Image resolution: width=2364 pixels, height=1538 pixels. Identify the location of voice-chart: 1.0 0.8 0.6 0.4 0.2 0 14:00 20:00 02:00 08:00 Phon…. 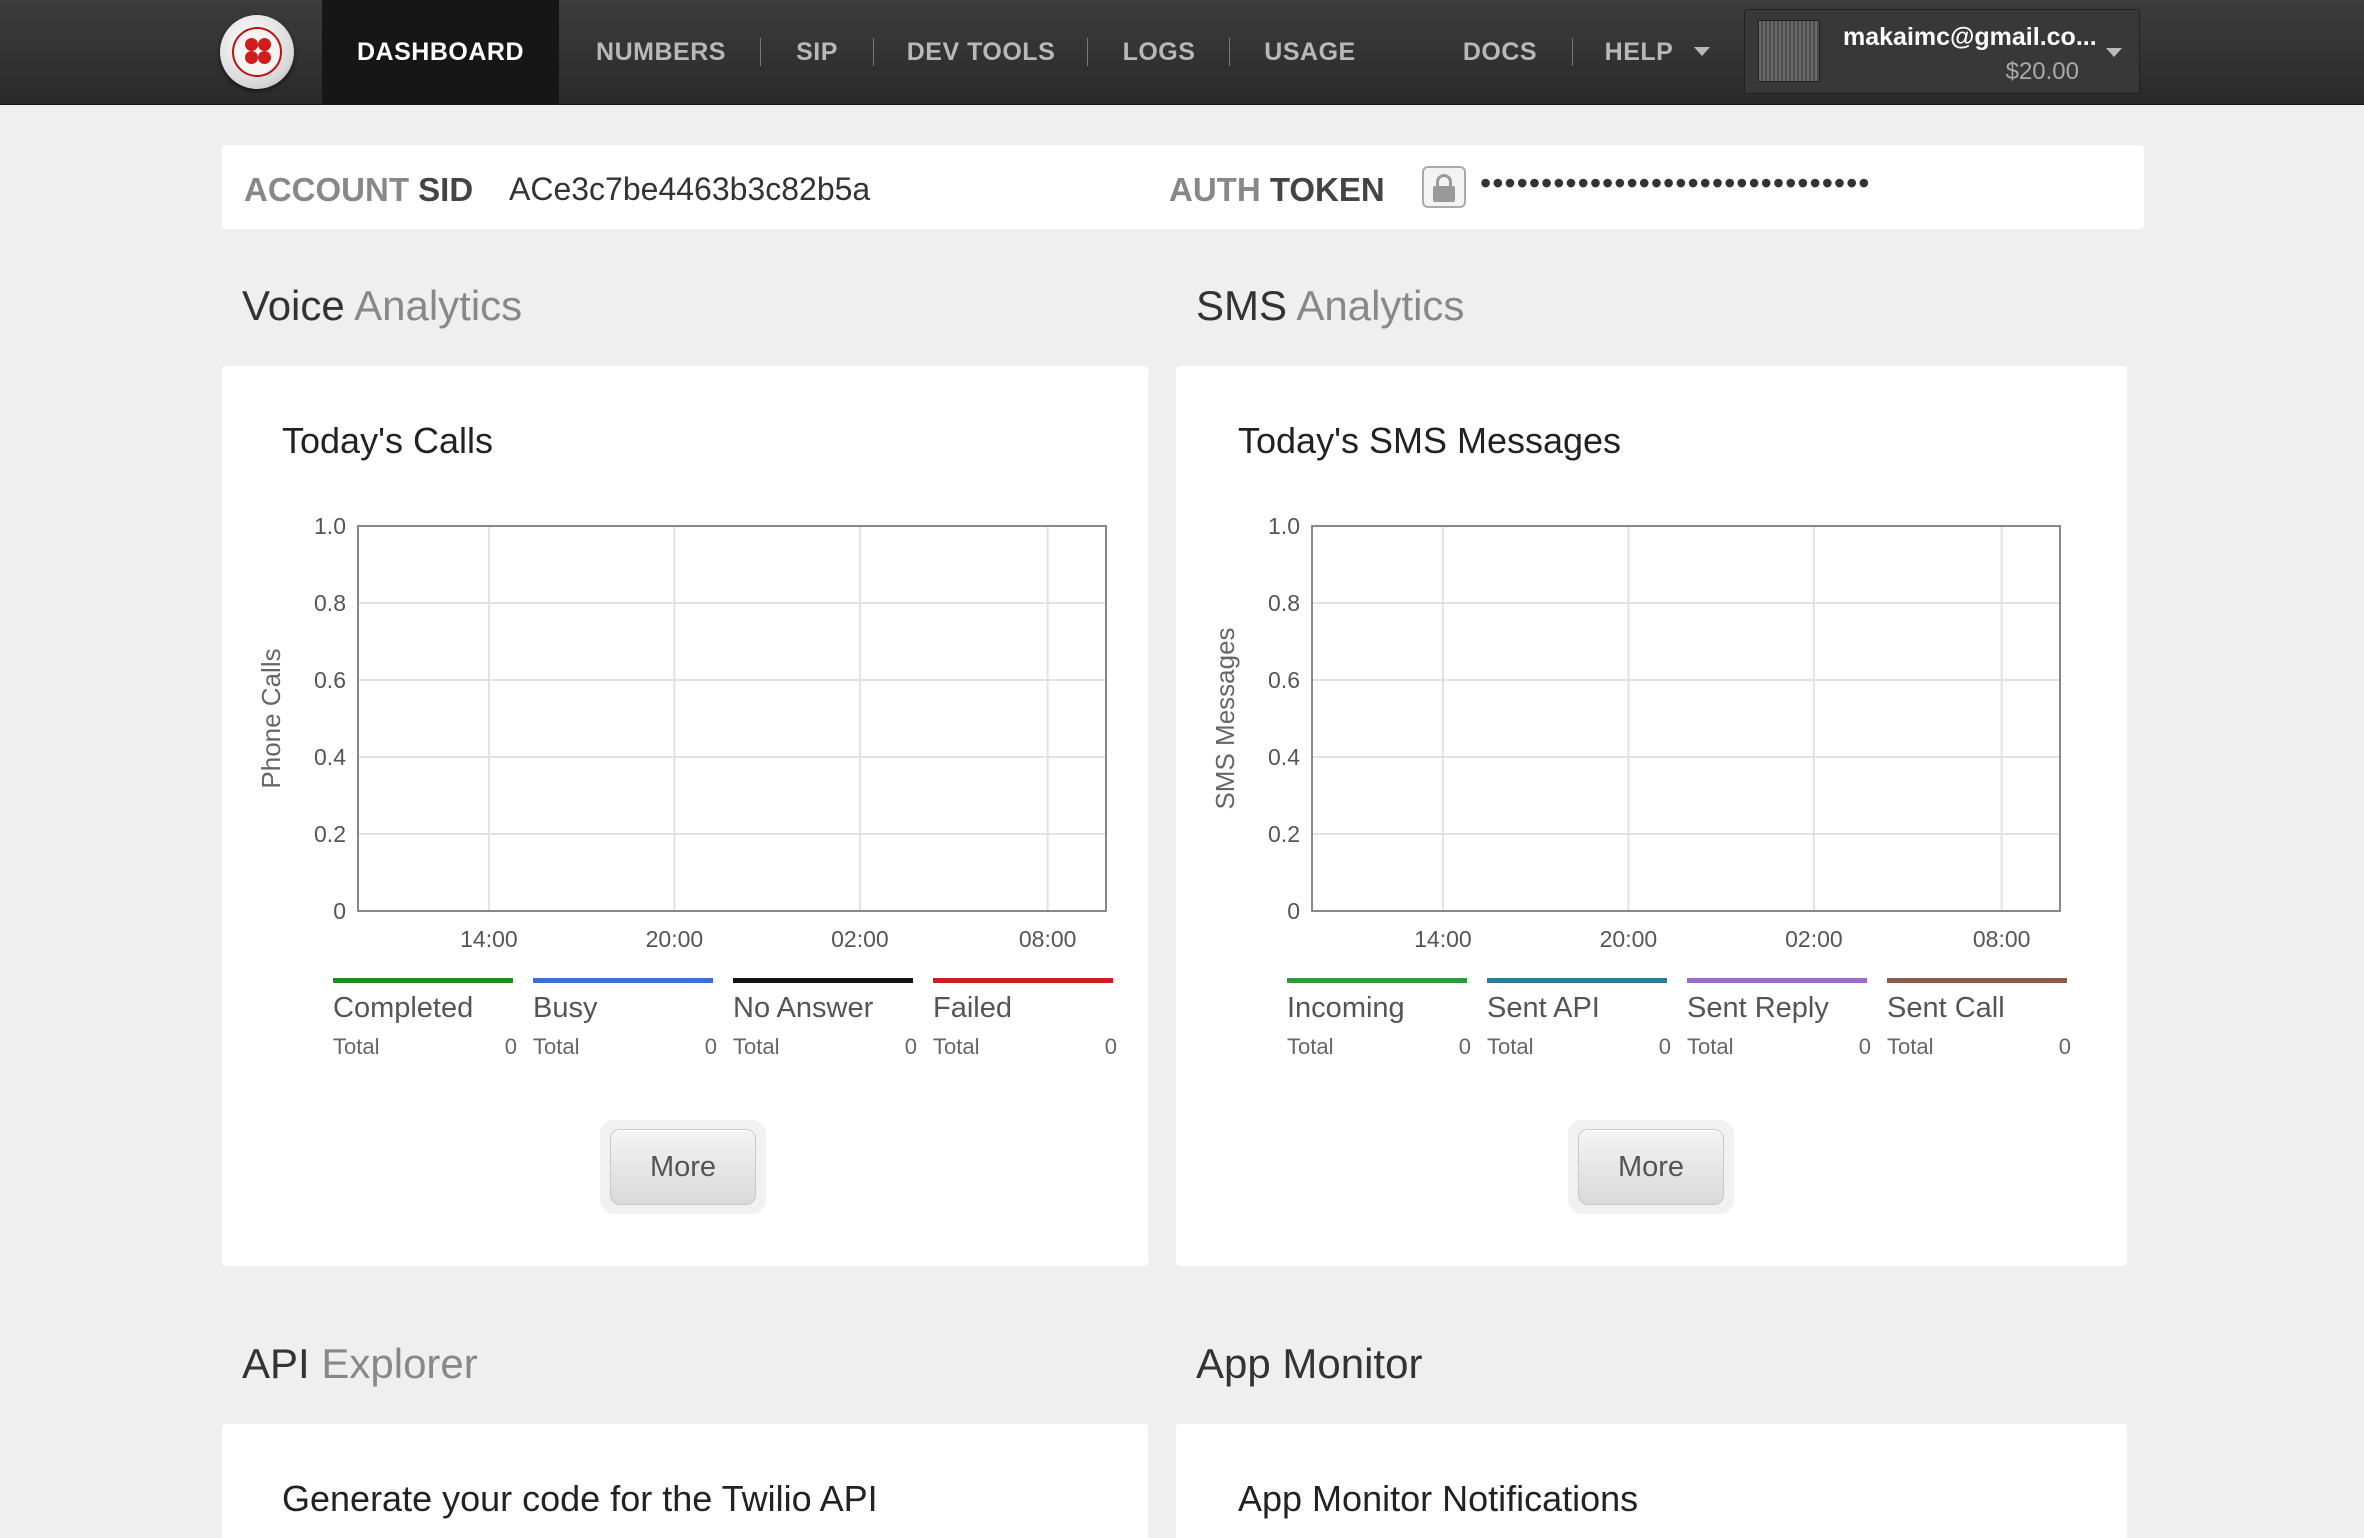
(681, 732).